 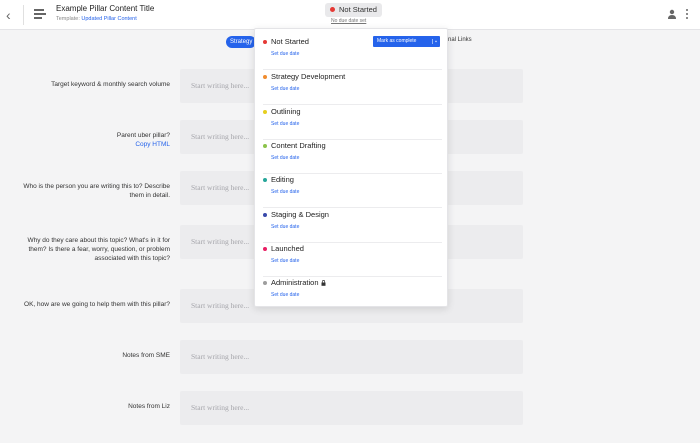 What do you see at coordinates (352, 157) in the screenshot?
I see `status-option-content-drafting: Content Drafting Set due date` at bounding box center [352, 157].